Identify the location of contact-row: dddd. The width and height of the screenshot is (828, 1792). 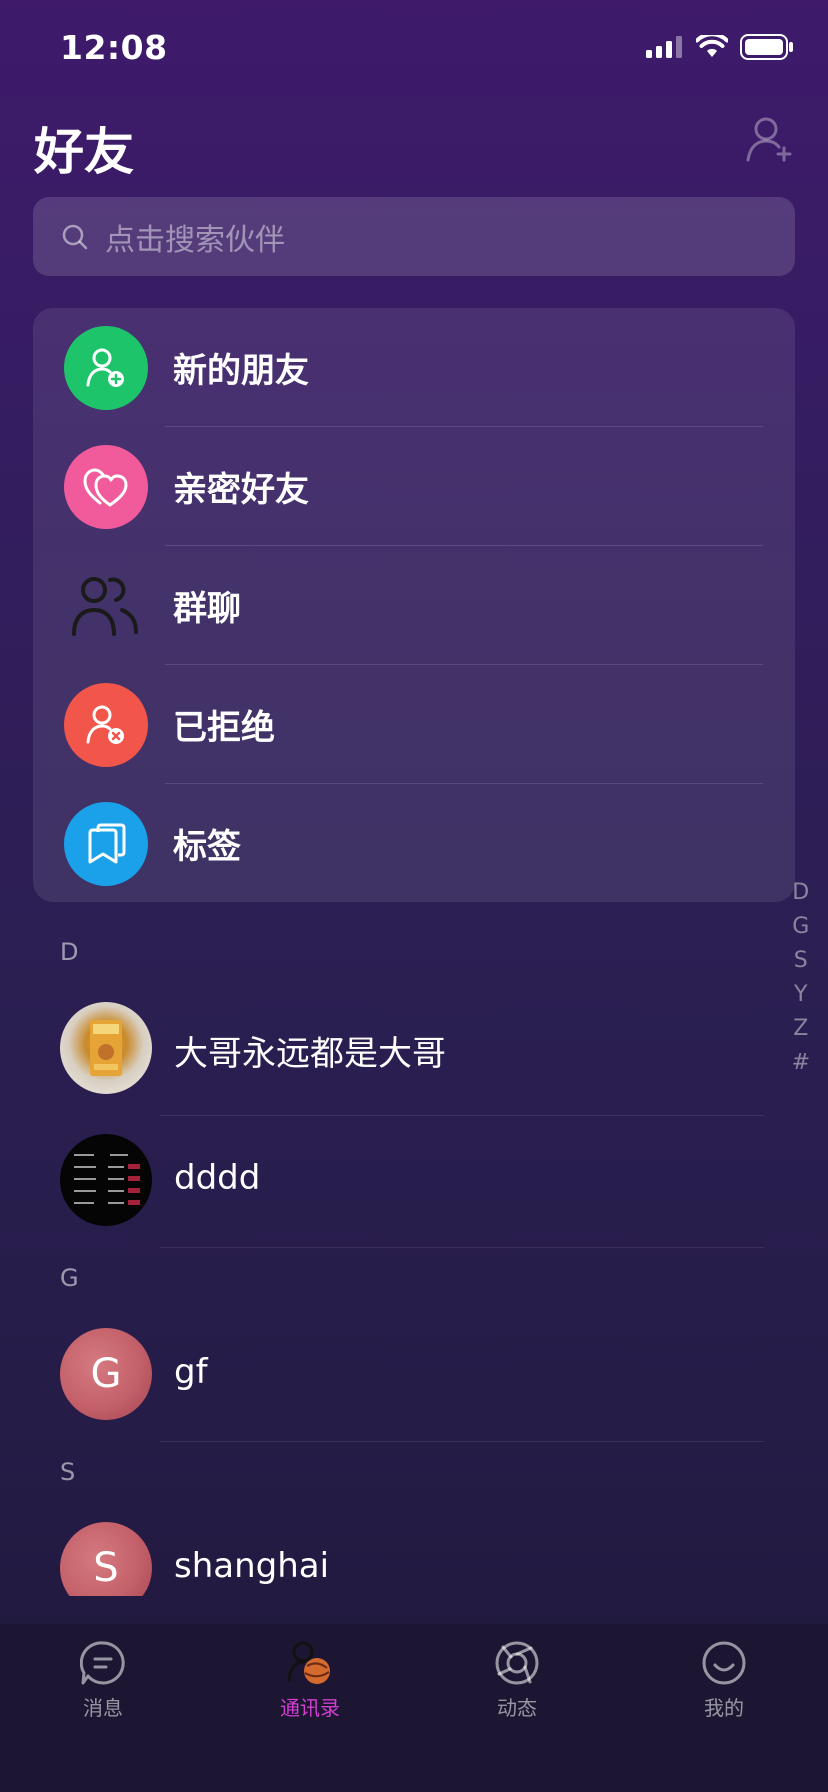
(414, 1182).